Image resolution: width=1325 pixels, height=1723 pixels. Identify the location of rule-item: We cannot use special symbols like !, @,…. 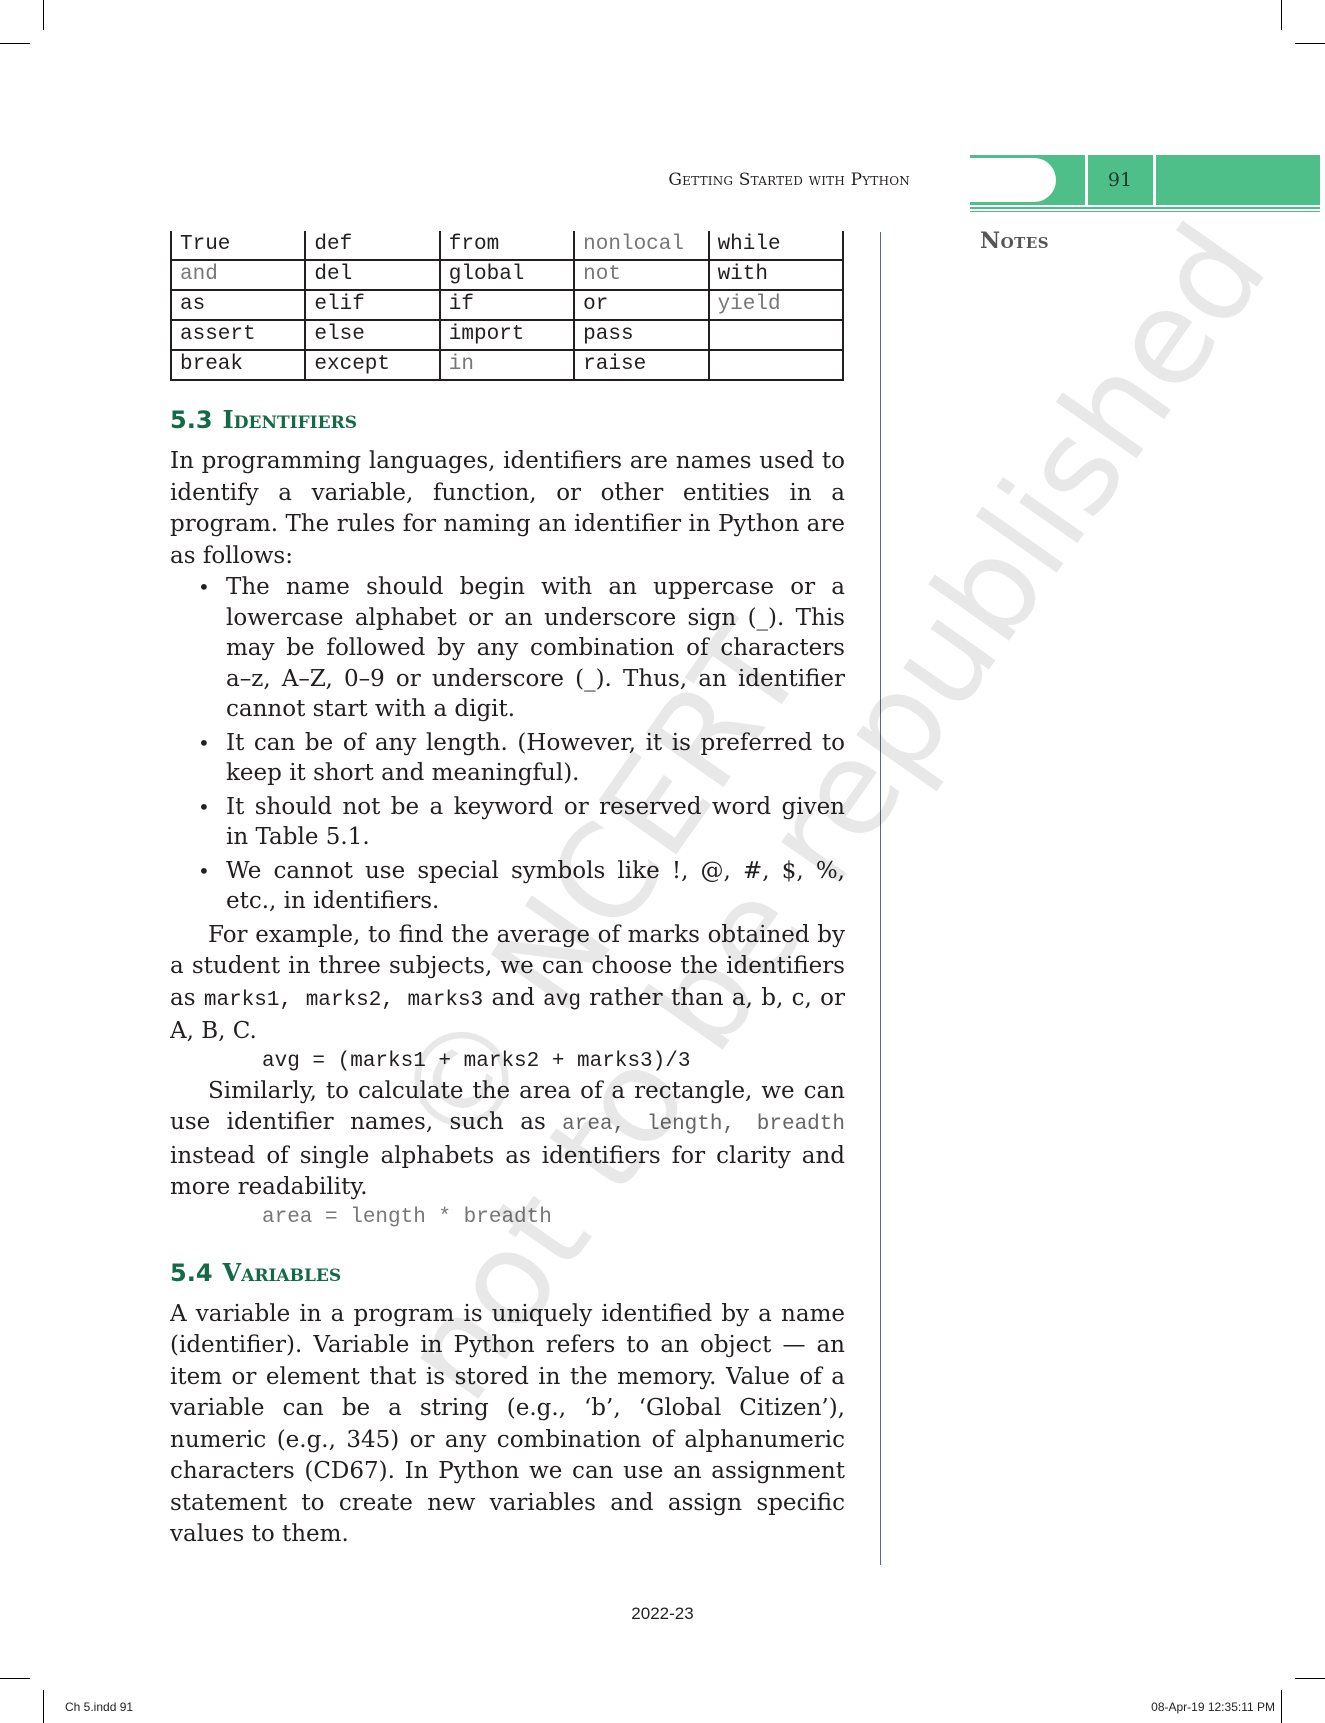
(521, 886).